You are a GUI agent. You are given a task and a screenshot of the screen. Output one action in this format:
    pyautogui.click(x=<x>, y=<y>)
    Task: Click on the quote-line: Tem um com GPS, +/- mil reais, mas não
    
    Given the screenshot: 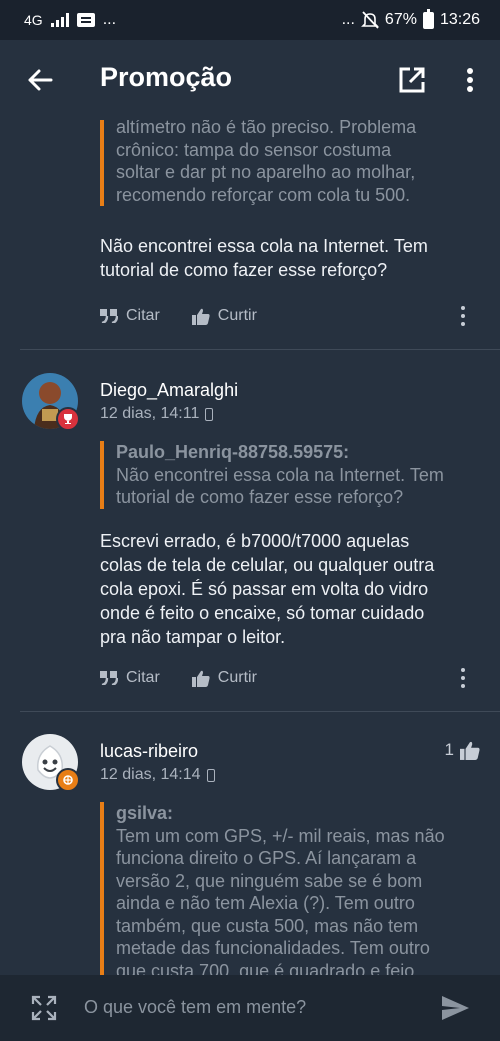 What is the action you would take?
    pyautogui.click(x=280, y=835)
    